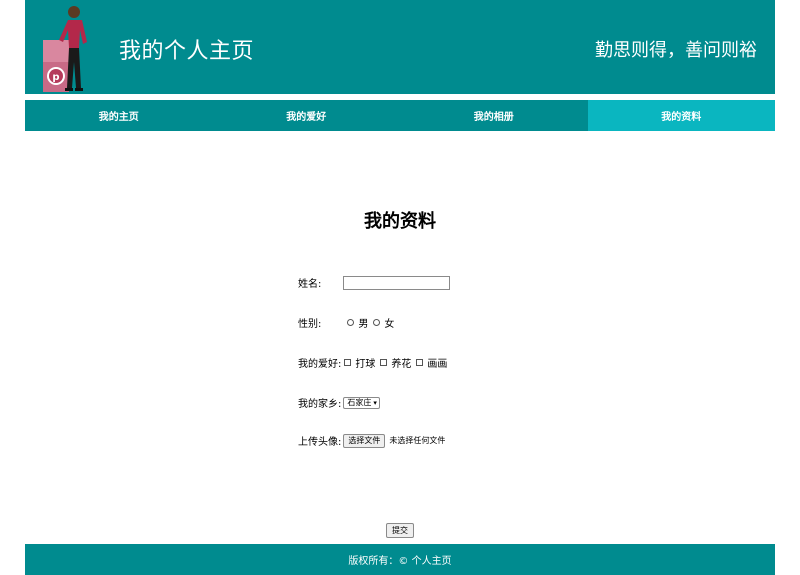 This screenshot has height=575, width=800. Describe the element at coordinates (437, 364) in the screenshot. I see `hobby-painting-label: 画画` at that location.